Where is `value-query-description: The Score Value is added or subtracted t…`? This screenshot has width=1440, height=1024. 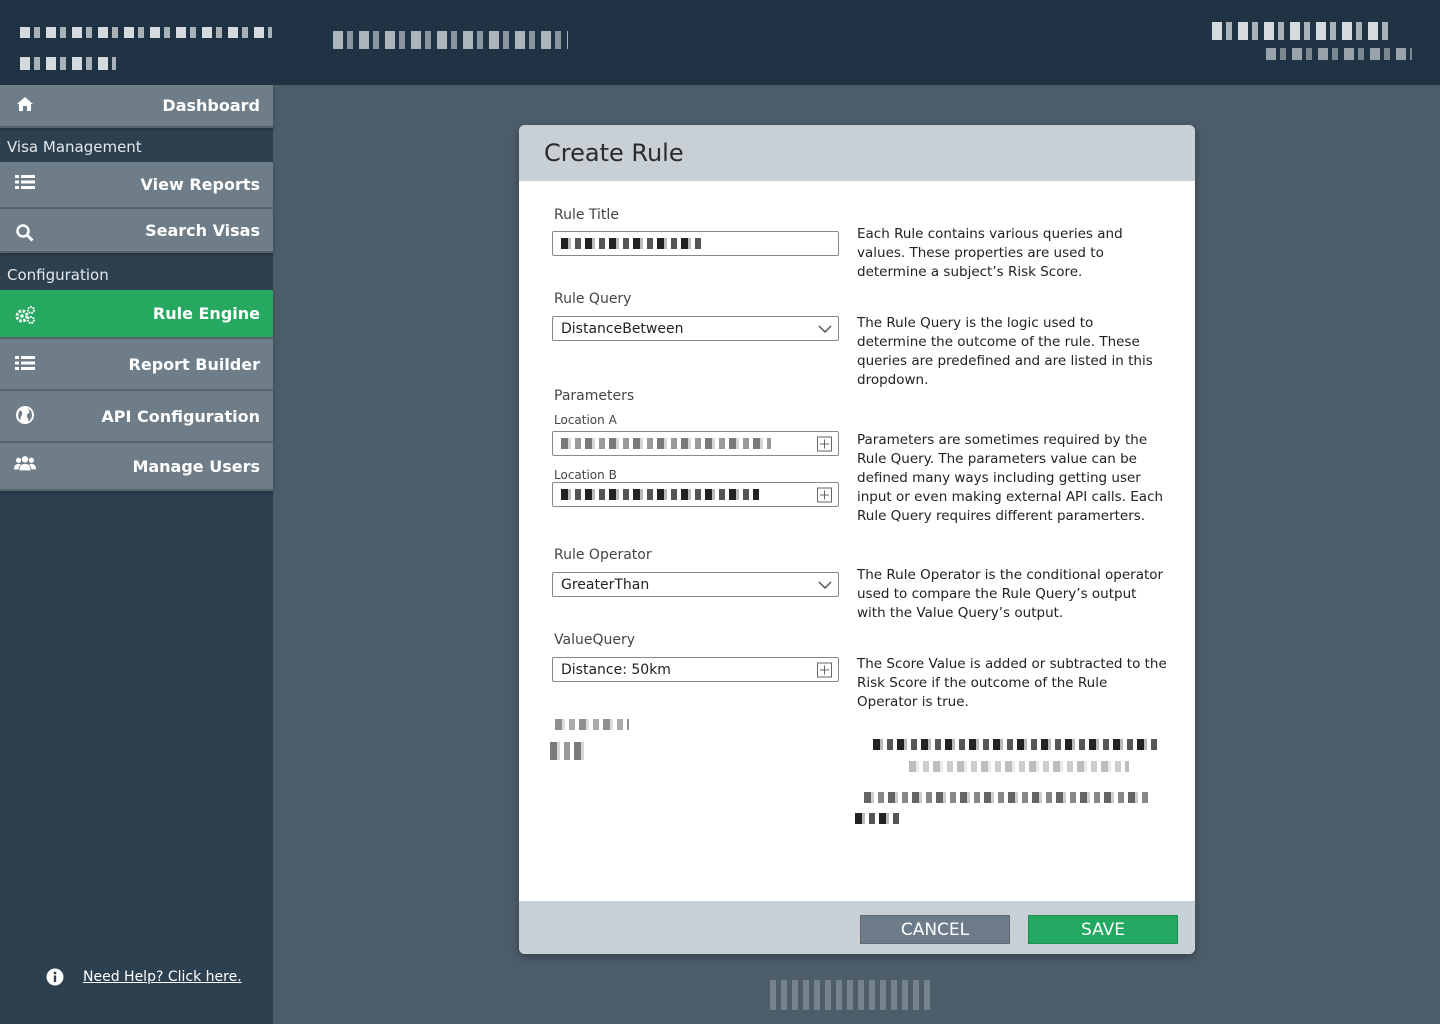 value-query-description: The Score Value is added or subtracted t… is located at coordinates (1012, 683).